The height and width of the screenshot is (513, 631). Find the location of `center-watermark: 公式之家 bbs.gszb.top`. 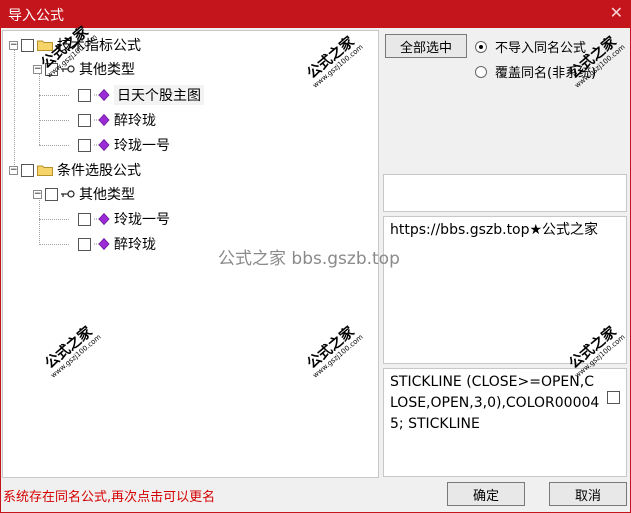

center-watermark: 公式之家 bbs.gszb.top is located at coordinates (309, 259).